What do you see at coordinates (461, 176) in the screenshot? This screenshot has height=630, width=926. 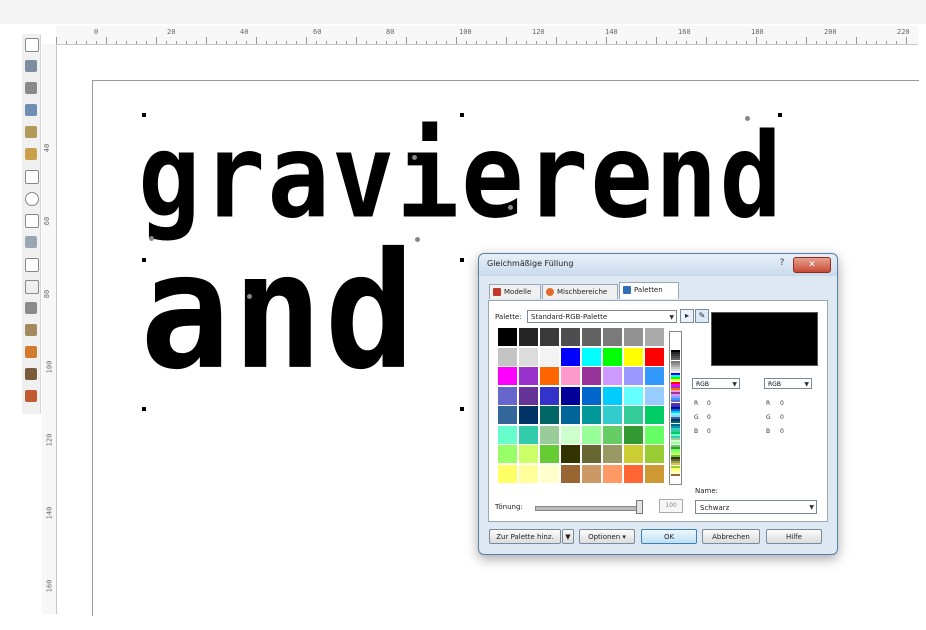 I see `text-object-gravierend: gravierend` at bounding box center [461, 176].